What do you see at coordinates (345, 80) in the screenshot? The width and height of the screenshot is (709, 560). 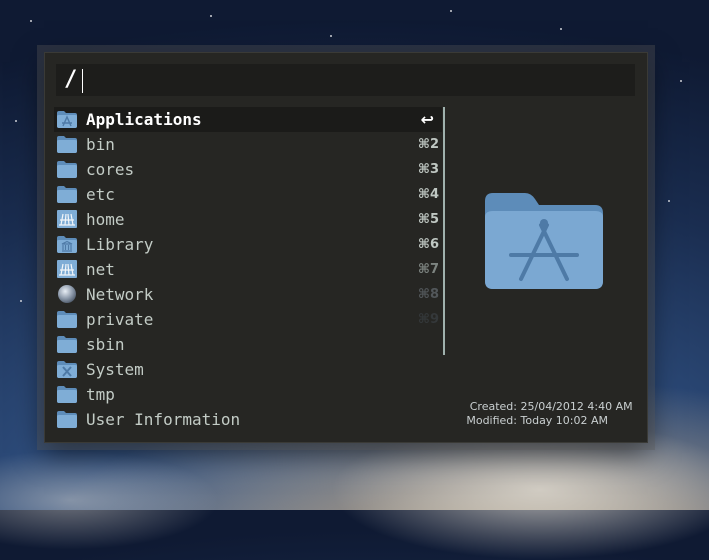 I see `search-input: /` at bounding box center [345, 80].